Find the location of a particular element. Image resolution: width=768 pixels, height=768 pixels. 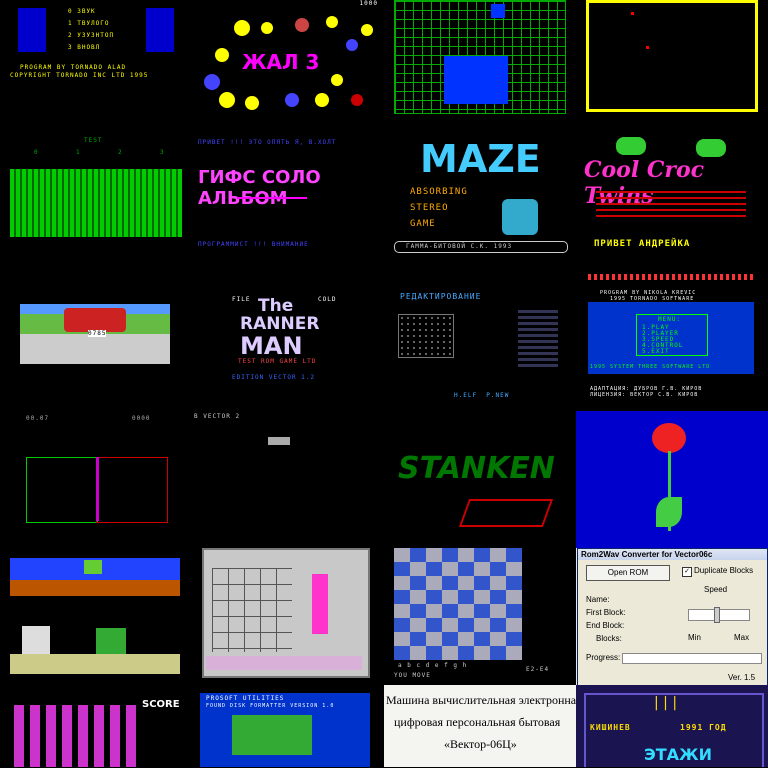

tile-poppy is located at coordinates (672, 479).